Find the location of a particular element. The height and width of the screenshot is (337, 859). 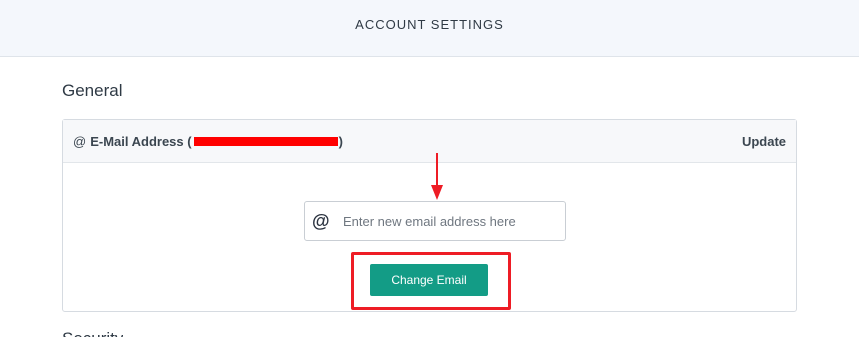

change-email-button: Change Email is located at coordinates (429, 280).